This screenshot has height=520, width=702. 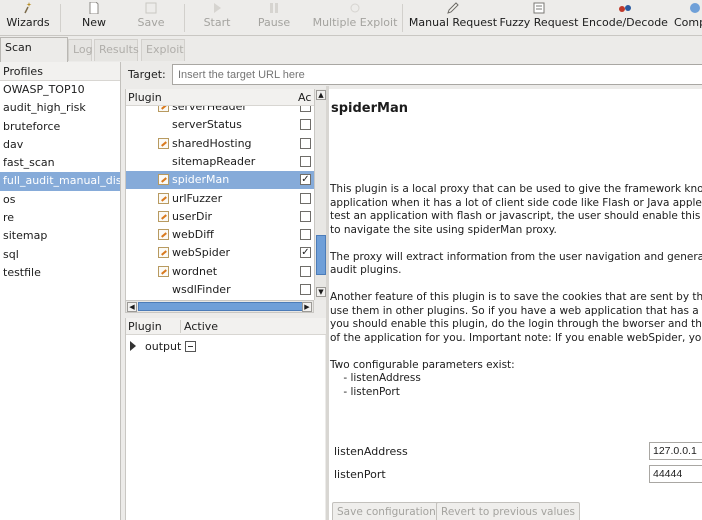 I want to click on plugin-name: urlFuzzer, so click(x=197, y=198).